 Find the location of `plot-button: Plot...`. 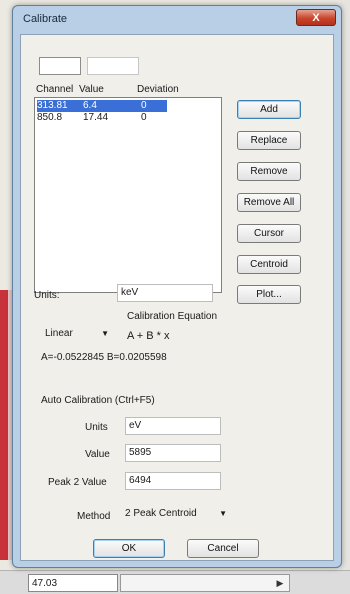

plot-button: Plot... is located at coordinates (269, 294).